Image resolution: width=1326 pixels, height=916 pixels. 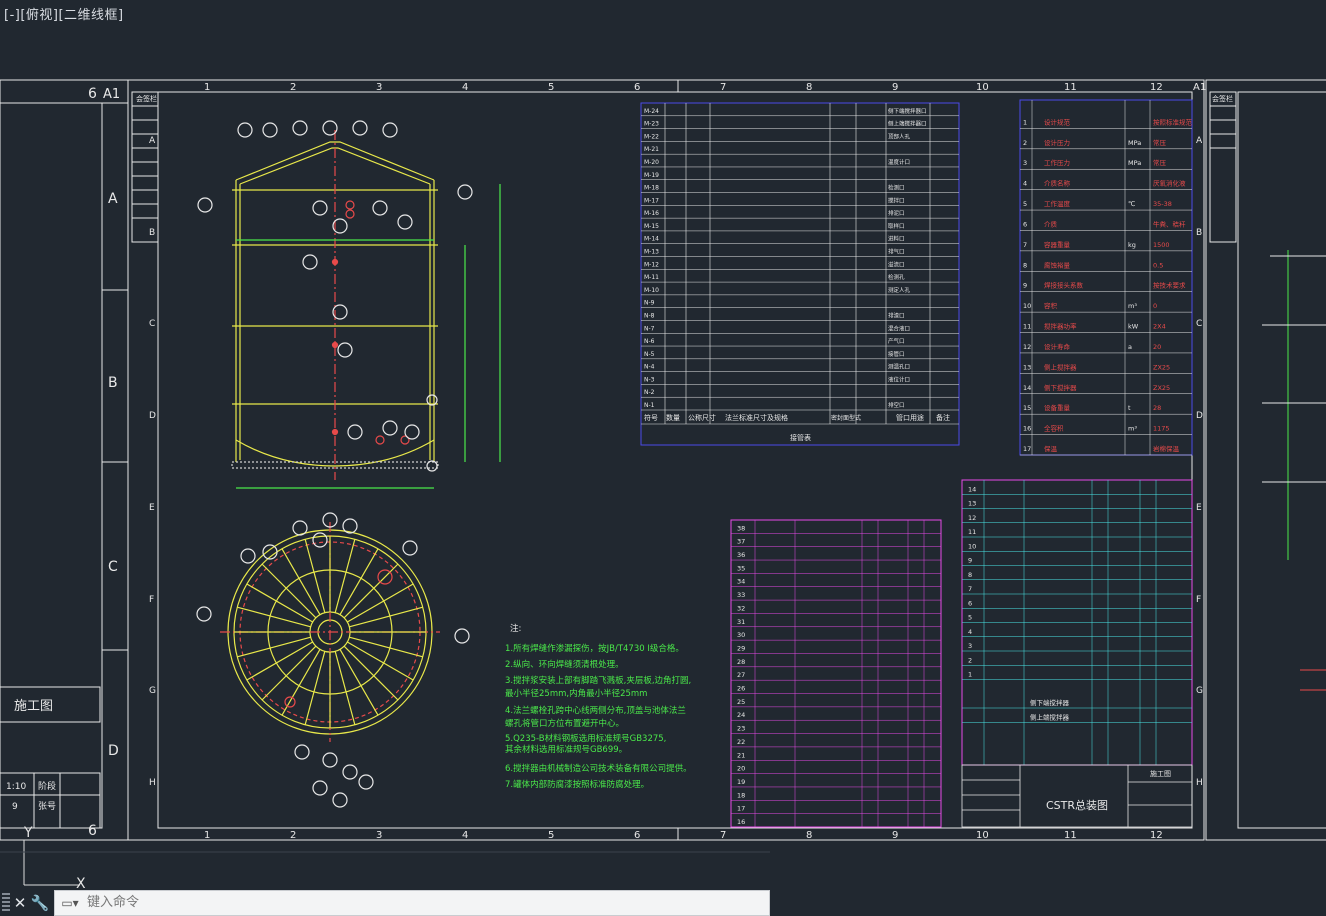 What do you see at coordinates (741, 702) in the screenshot?
I see `parts-a-no: 25` at bounding box center [741, 702].